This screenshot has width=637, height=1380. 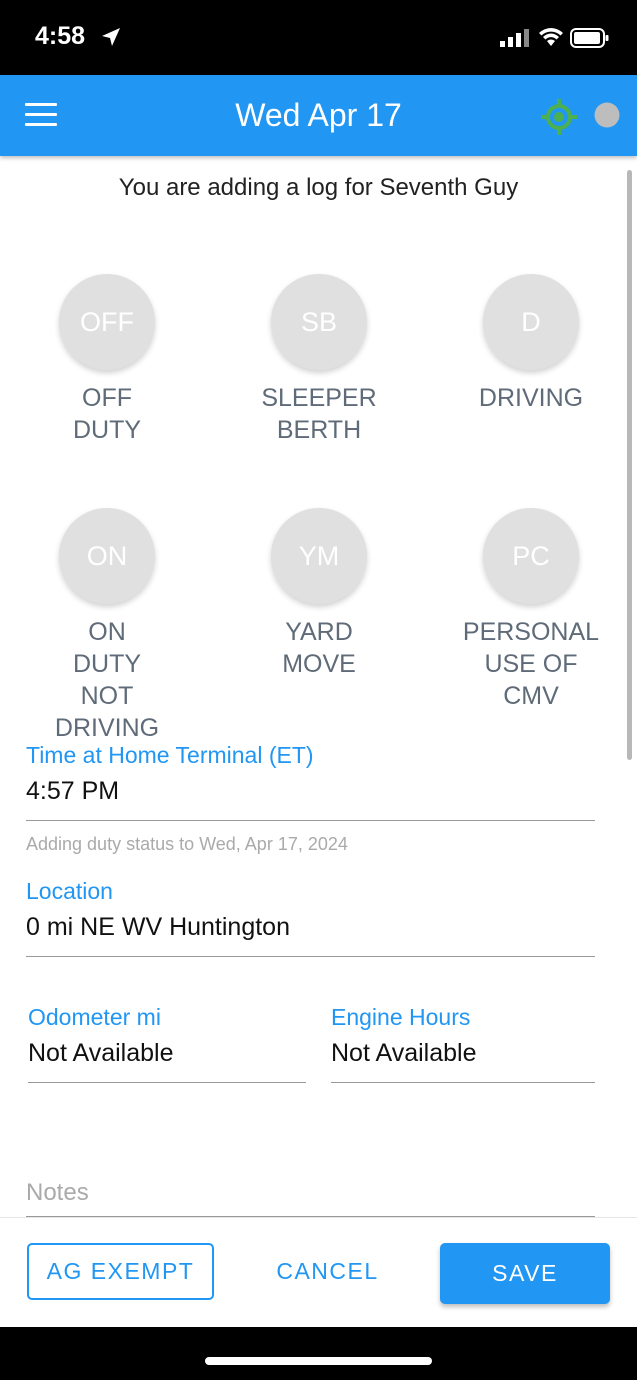 I want to click on status-off-duty: OFF OFF DUTY, so click(x=107, y=360).